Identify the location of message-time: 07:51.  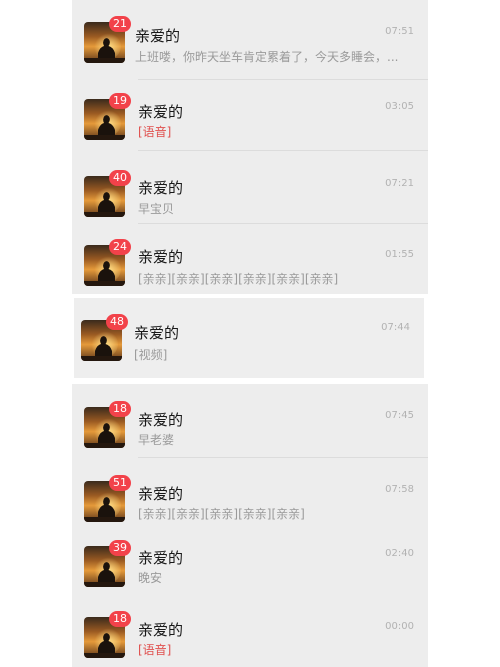
(399, 31).